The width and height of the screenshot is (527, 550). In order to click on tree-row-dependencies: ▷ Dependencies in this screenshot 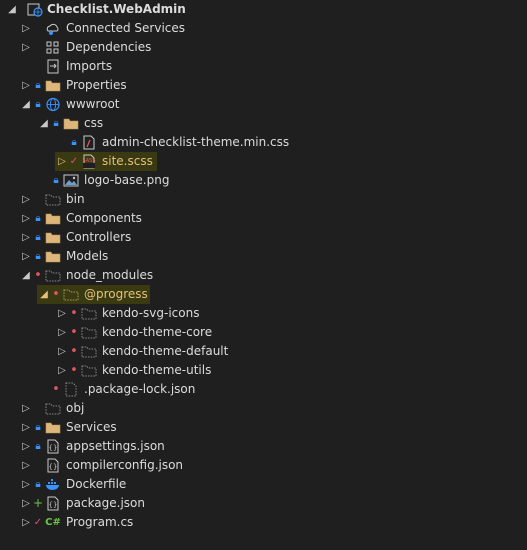, I will do `click(263, 47)`.